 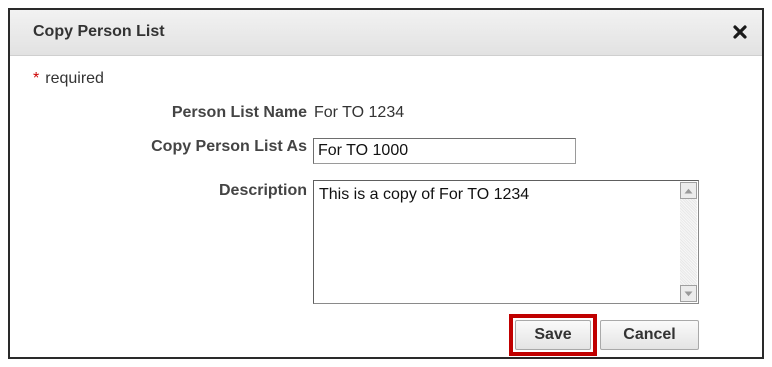 I want to click on copy-as-input, so click(x=444, y=151).